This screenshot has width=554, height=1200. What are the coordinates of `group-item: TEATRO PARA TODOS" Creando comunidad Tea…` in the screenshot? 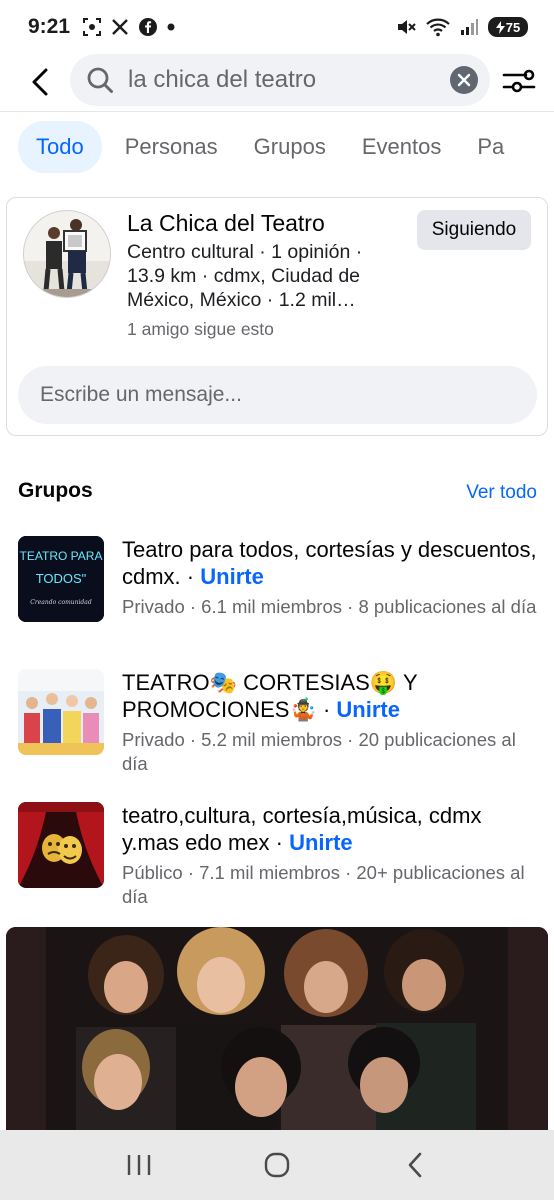 It's located at (278, 586).